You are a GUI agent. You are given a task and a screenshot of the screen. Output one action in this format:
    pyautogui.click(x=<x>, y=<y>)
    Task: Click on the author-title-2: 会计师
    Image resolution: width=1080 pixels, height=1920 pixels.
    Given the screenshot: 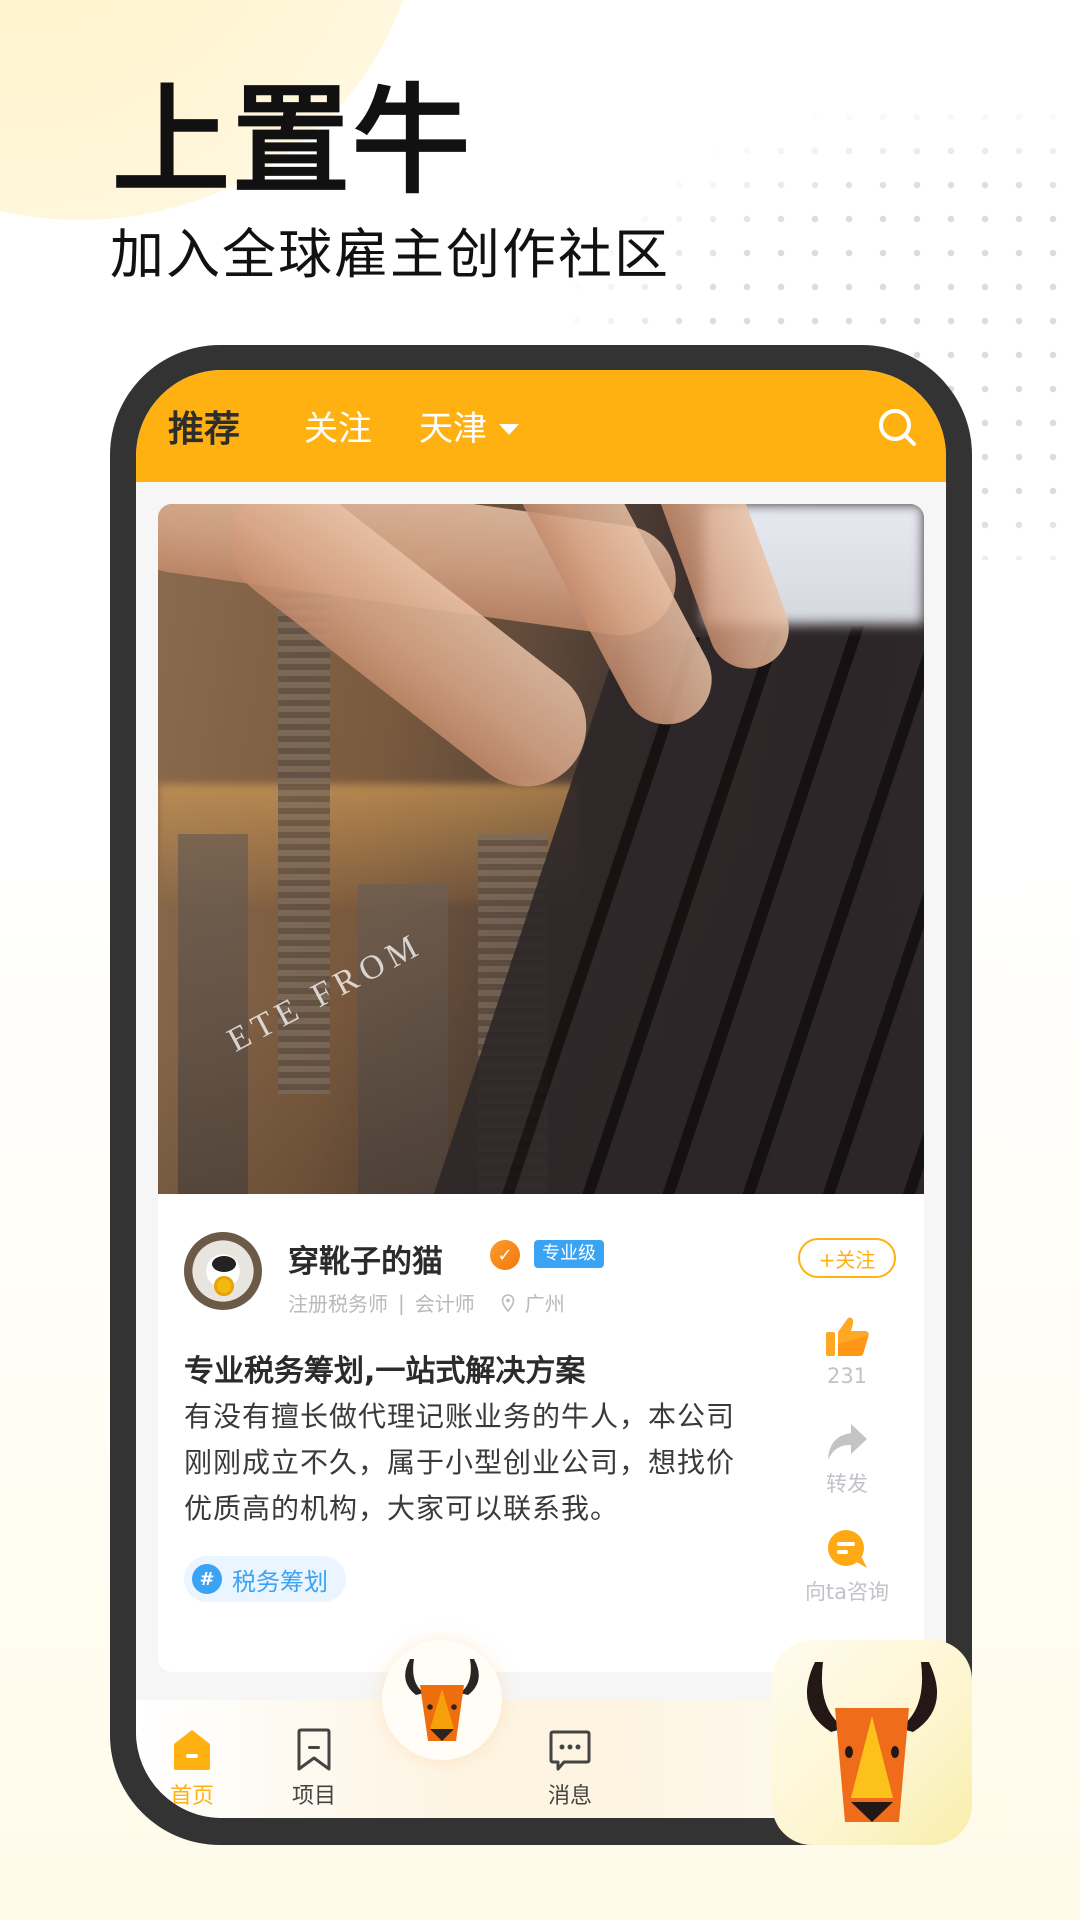 What is the action you would take?
    pyautogui.click(x=444, y=1304)
    